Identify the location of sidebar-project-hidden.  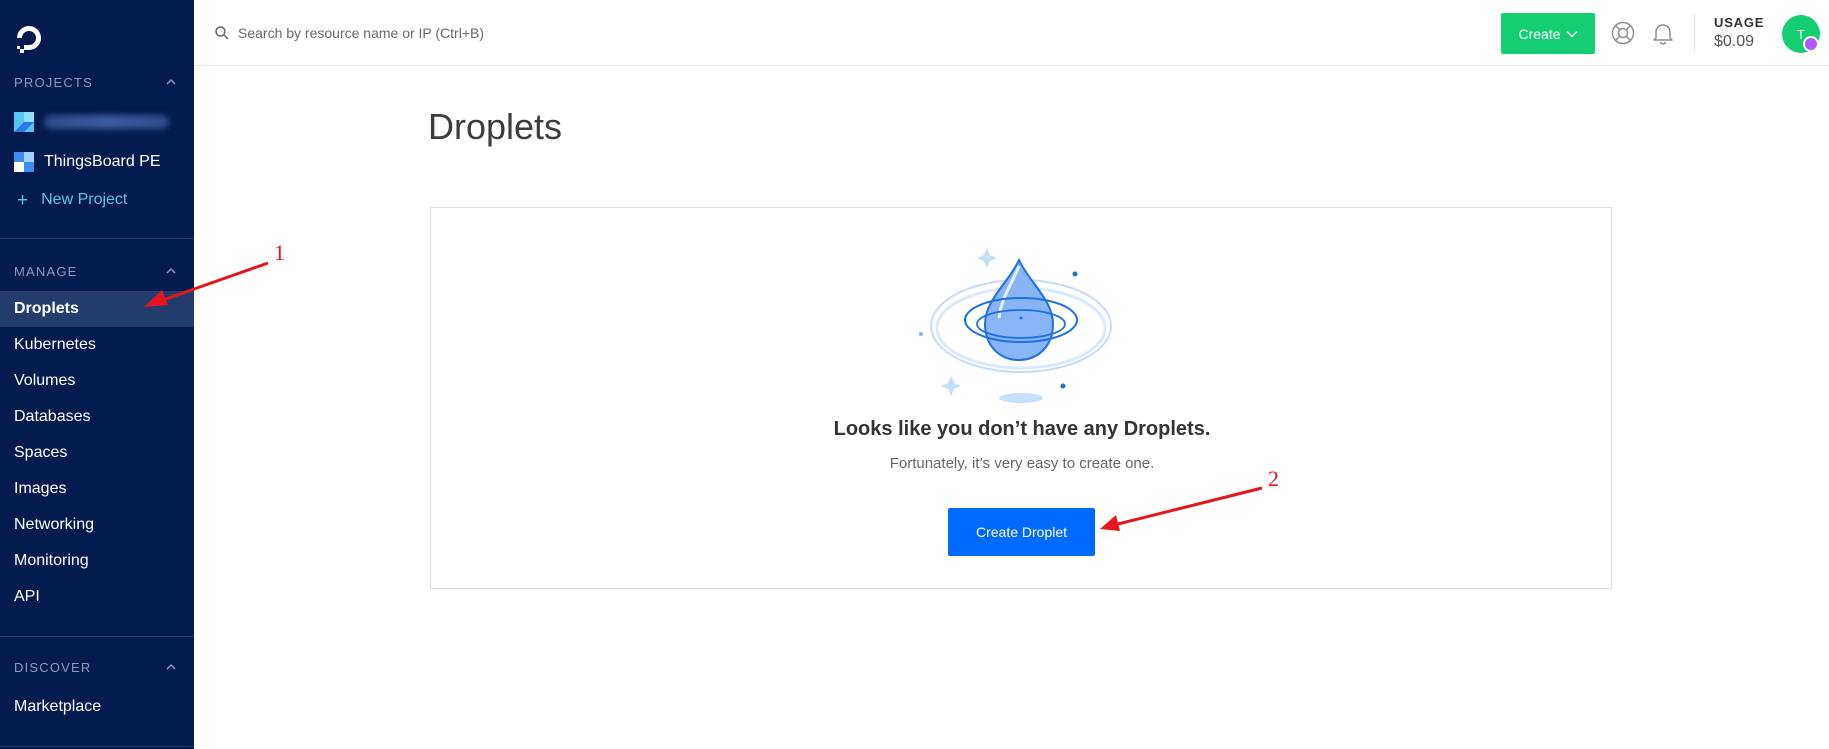
(99, 122).